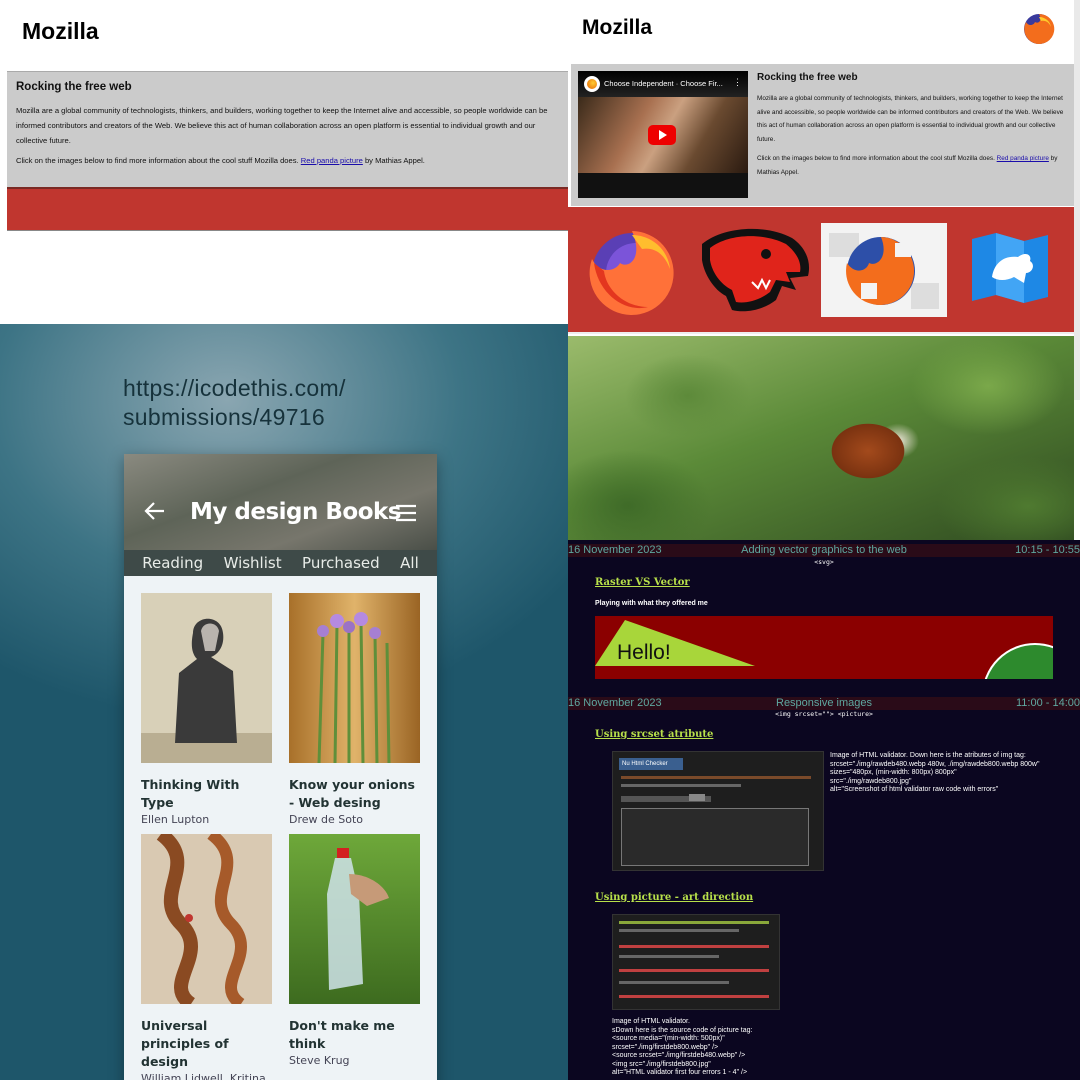  I want to click on firefox-icon, so click(1039, 29).